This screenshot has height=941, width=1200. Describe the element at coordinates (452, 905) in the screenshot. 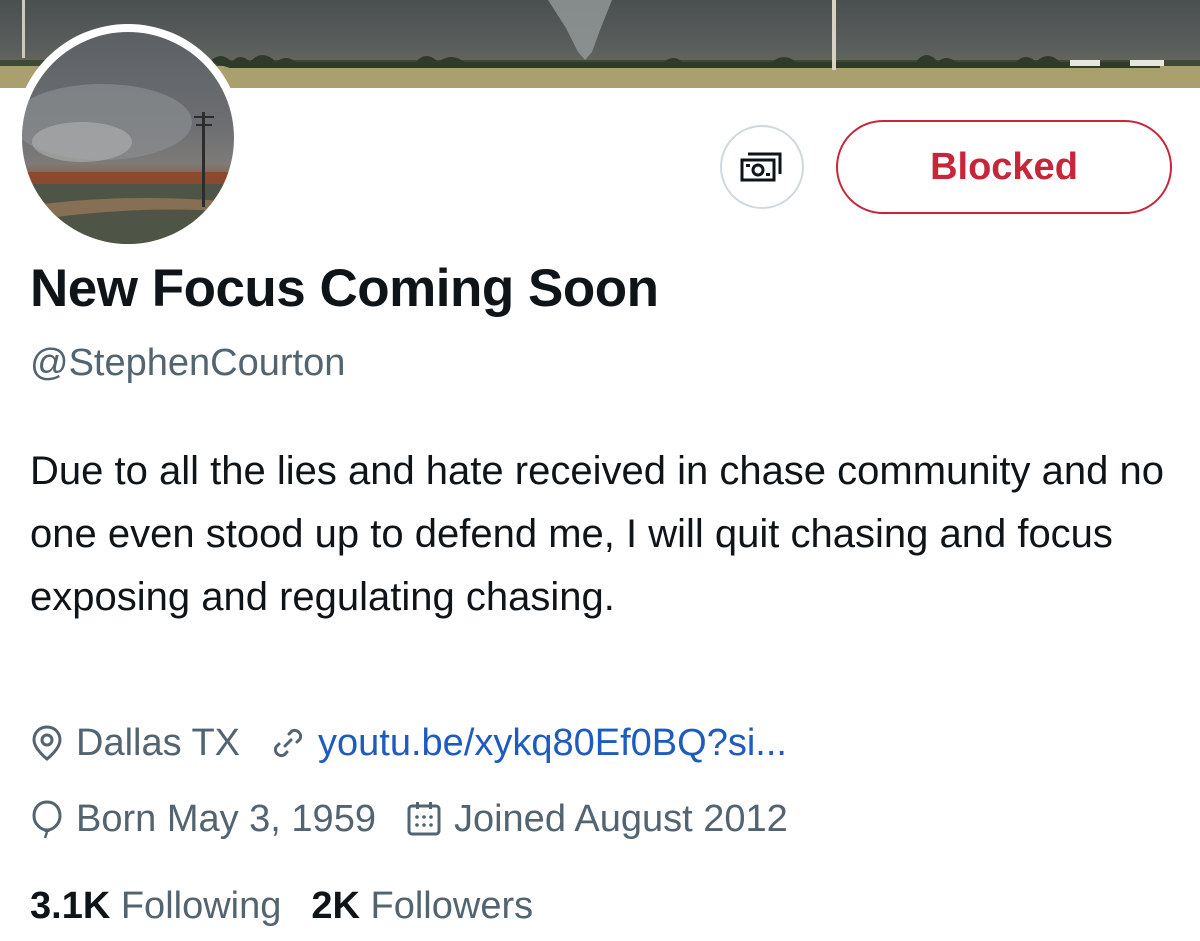

I see `followers-label: Followers` at that location.